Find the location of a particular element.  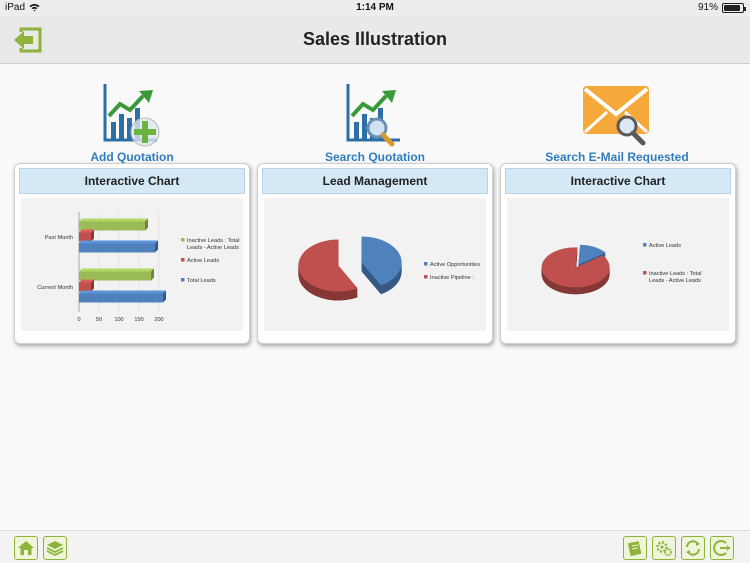

legend-entry: Total Leads is located at coordinates (201, 281).